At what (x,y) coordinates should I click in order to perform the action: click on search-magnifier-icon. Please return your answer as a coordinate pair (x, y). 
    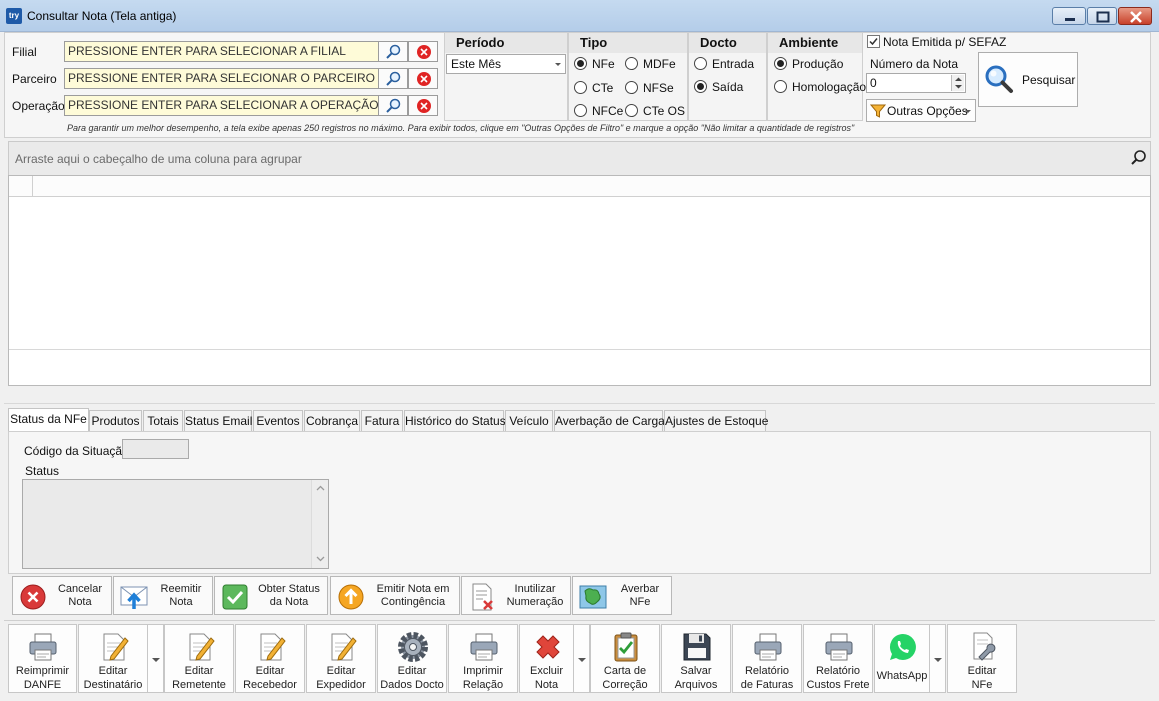
    Looking at the image, I should click on (999, 79).